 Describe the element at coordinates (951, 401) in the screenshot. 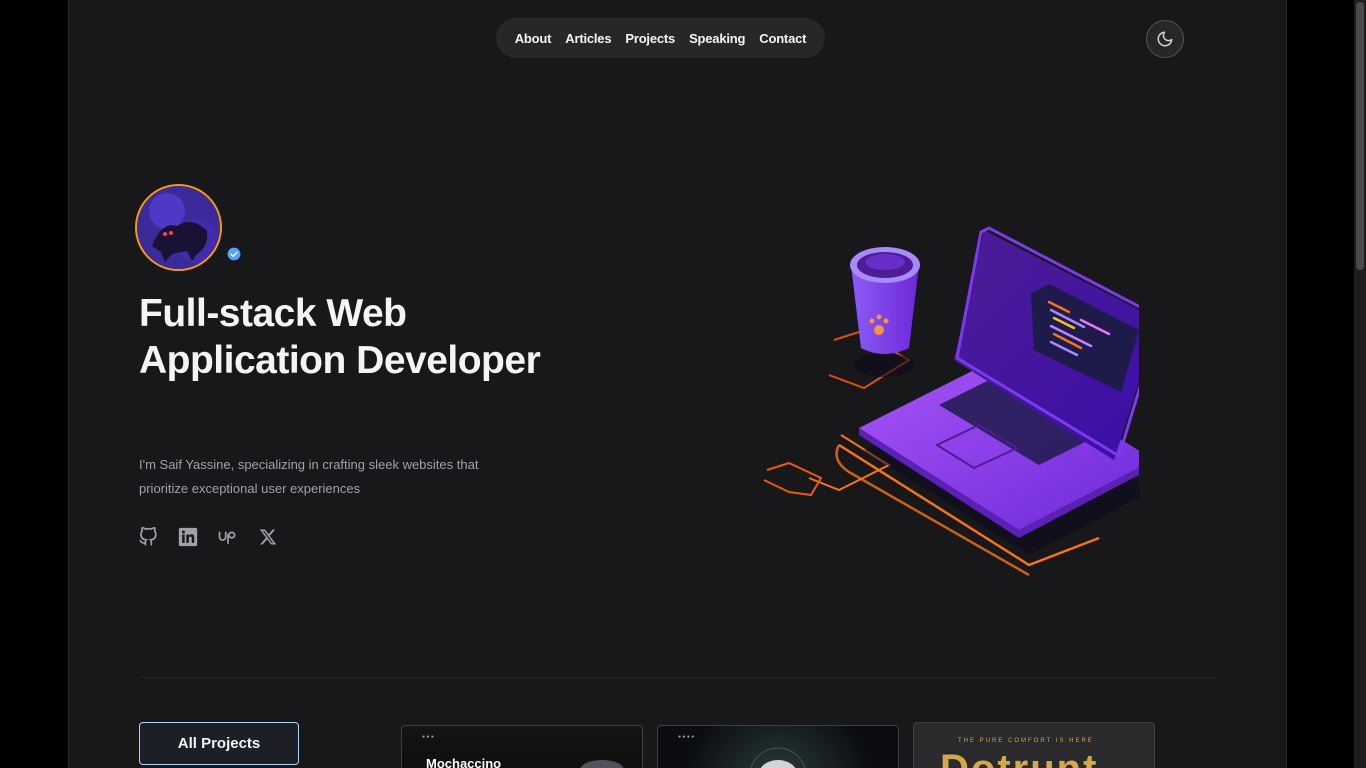

I see `laptop-illustration` at that location.